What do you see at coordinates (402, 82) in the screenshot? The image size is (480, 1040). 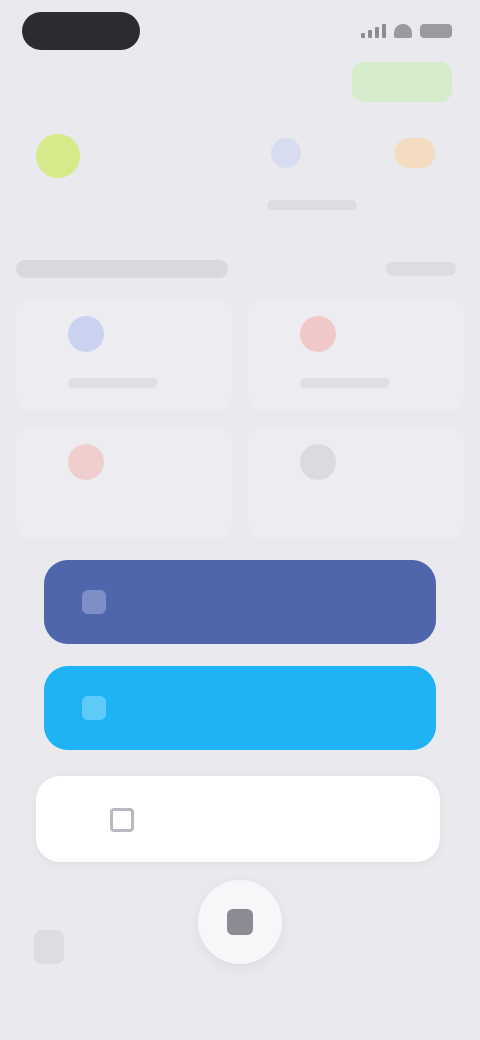 I see `status-badge` at bounding box center [402, 82].